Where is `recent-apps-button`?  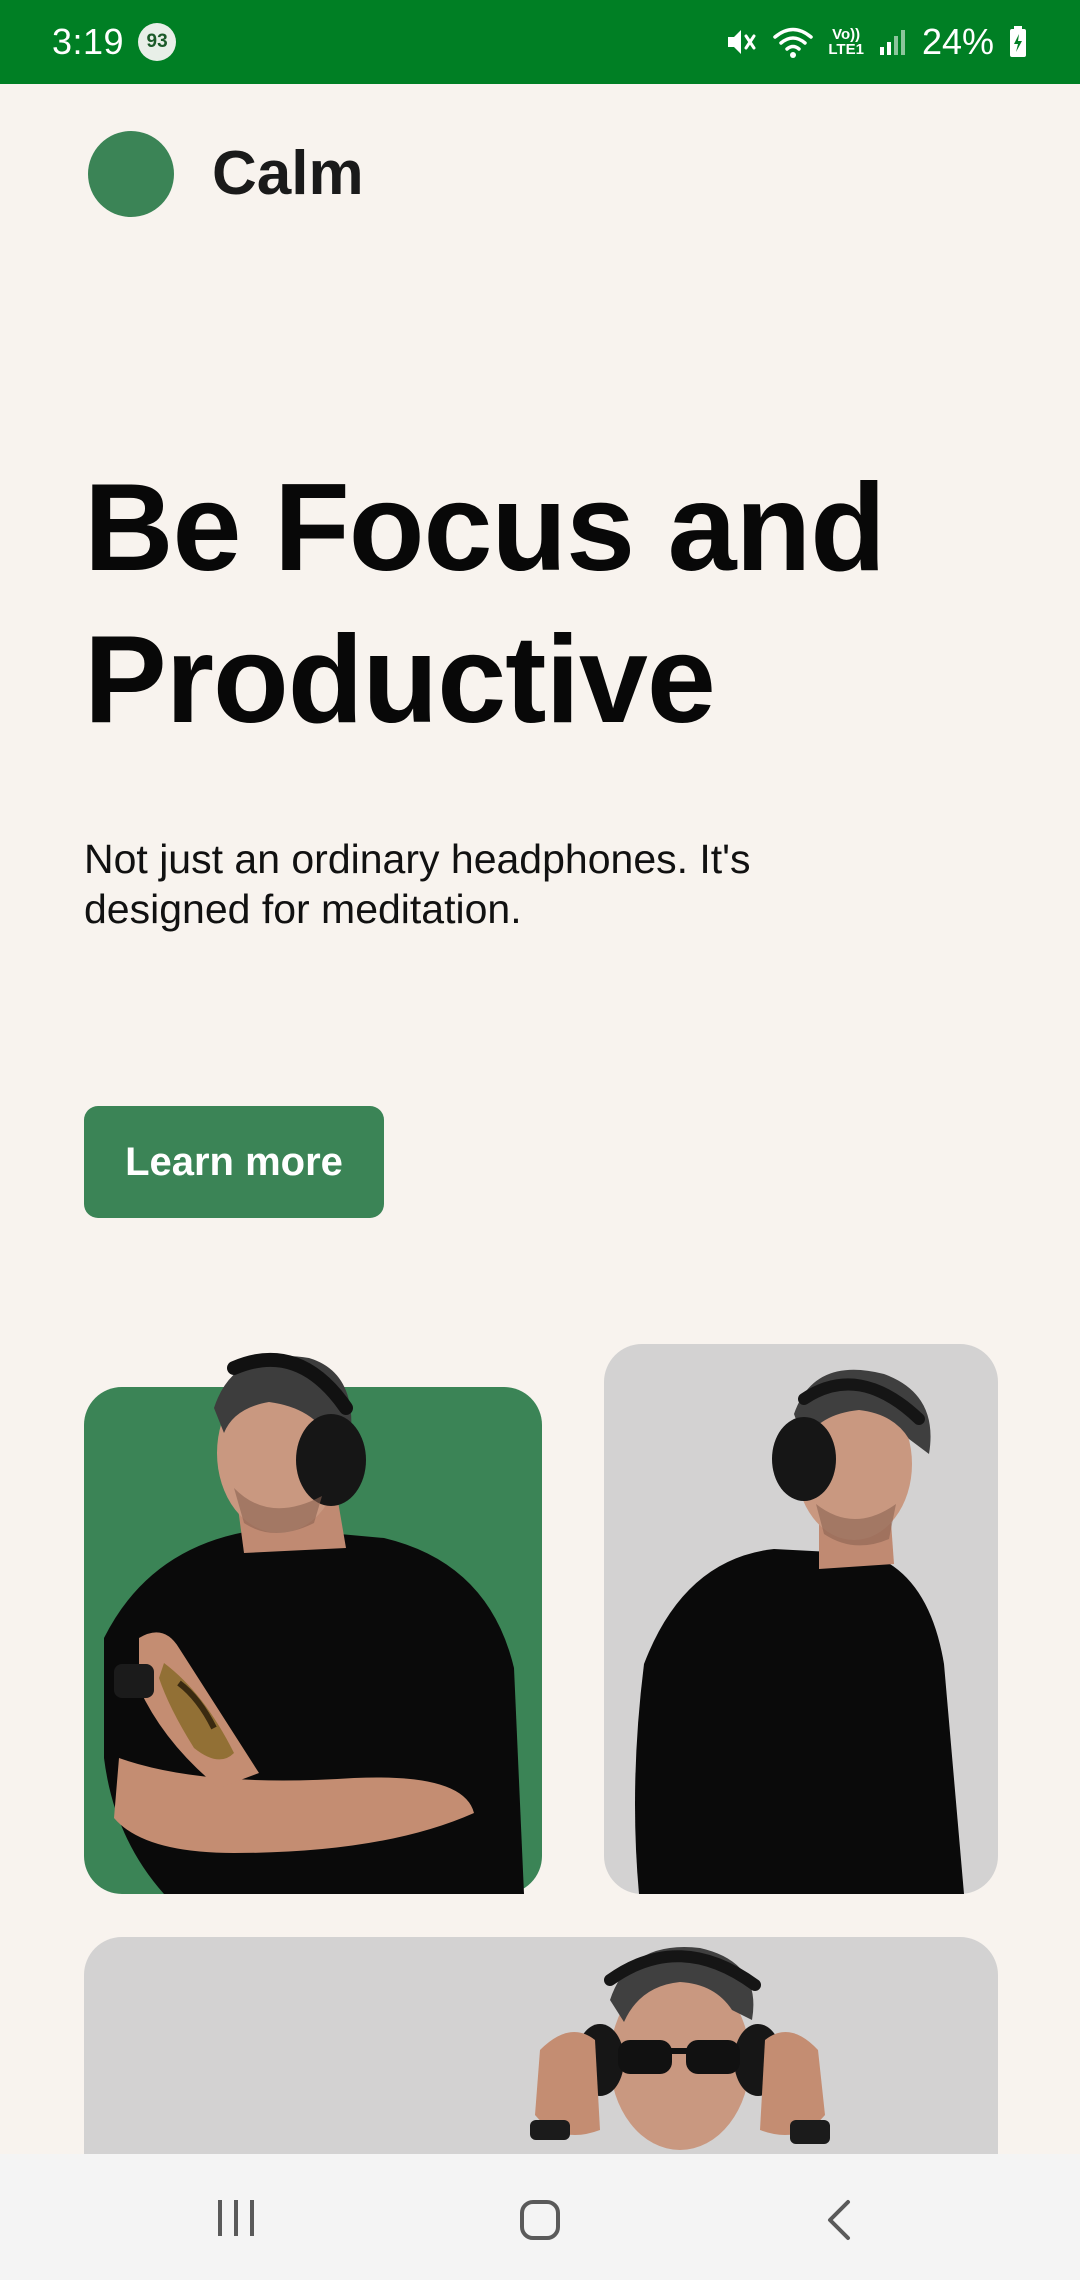
recent-apps-button is located at coordinates (236, 2218).